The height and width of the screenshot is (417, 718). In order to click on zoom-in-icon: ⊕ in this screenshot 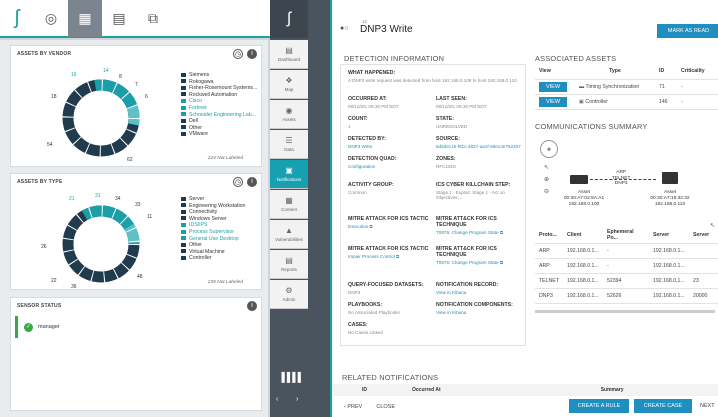, I will do `click(546, 179)`.